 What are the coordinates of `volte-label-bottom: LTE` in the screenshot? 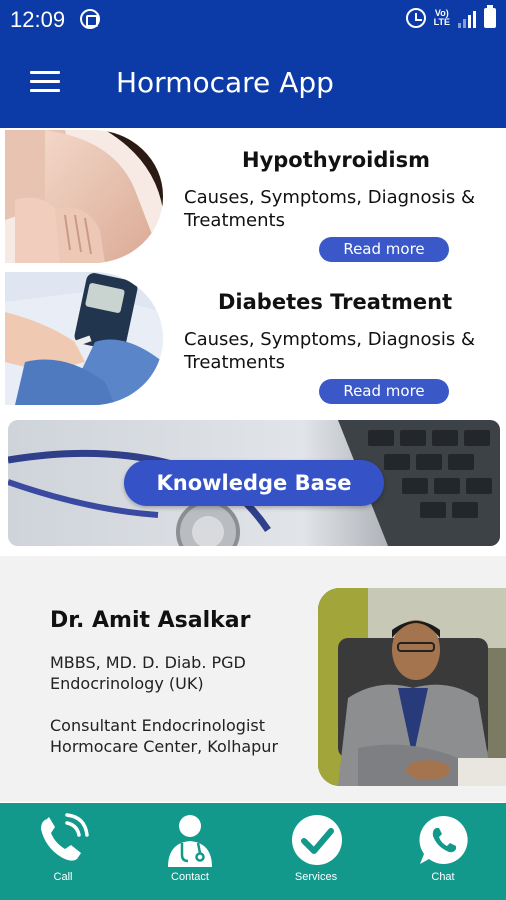 It's located at (441, 22).